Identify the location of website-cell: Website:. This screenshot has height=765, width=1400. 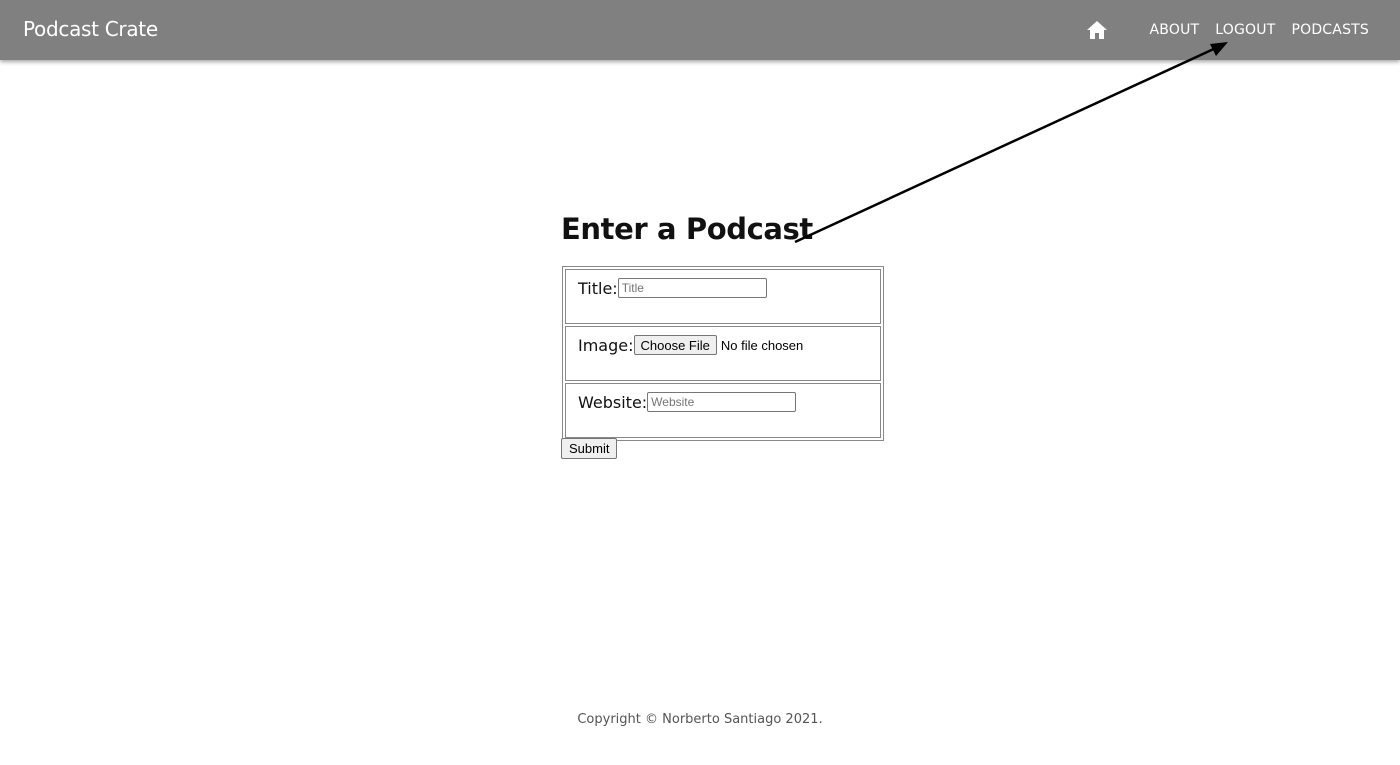
(723, 410).